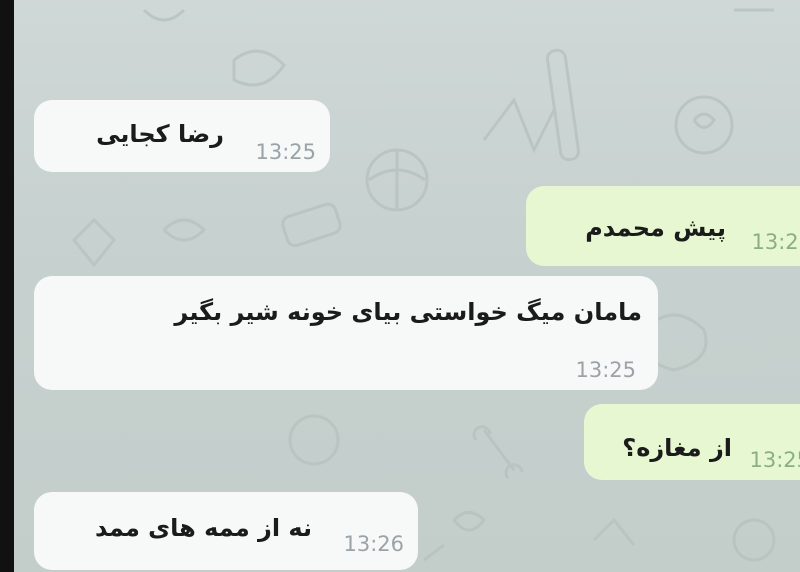 The width and height of the screenshot is (800, 572). What do you see at coordinates (677, 448) in the screenshot?
I see `message-text: از مغازه؟` at bounding box center [677, 448].